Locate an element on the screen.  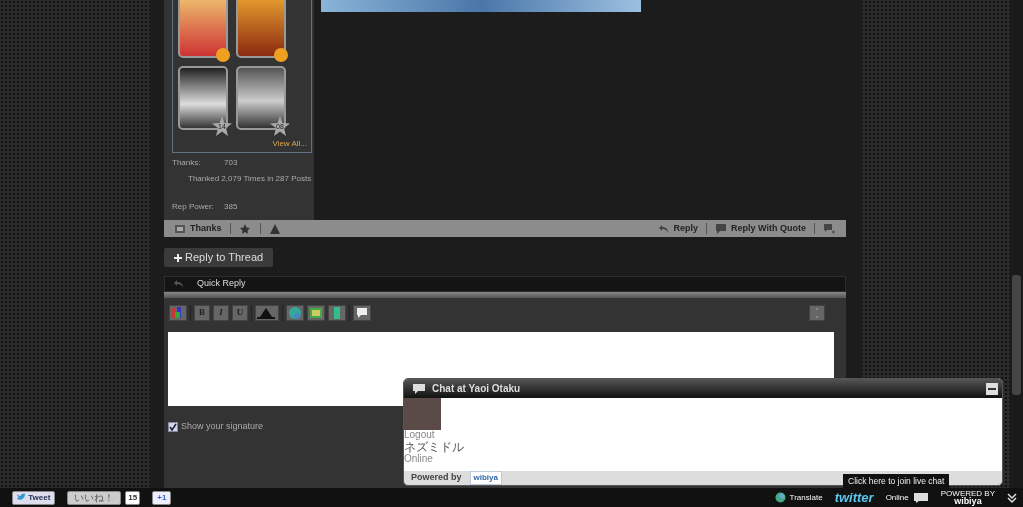
signature-label: Show your signature is located at coordinates (222, 426).